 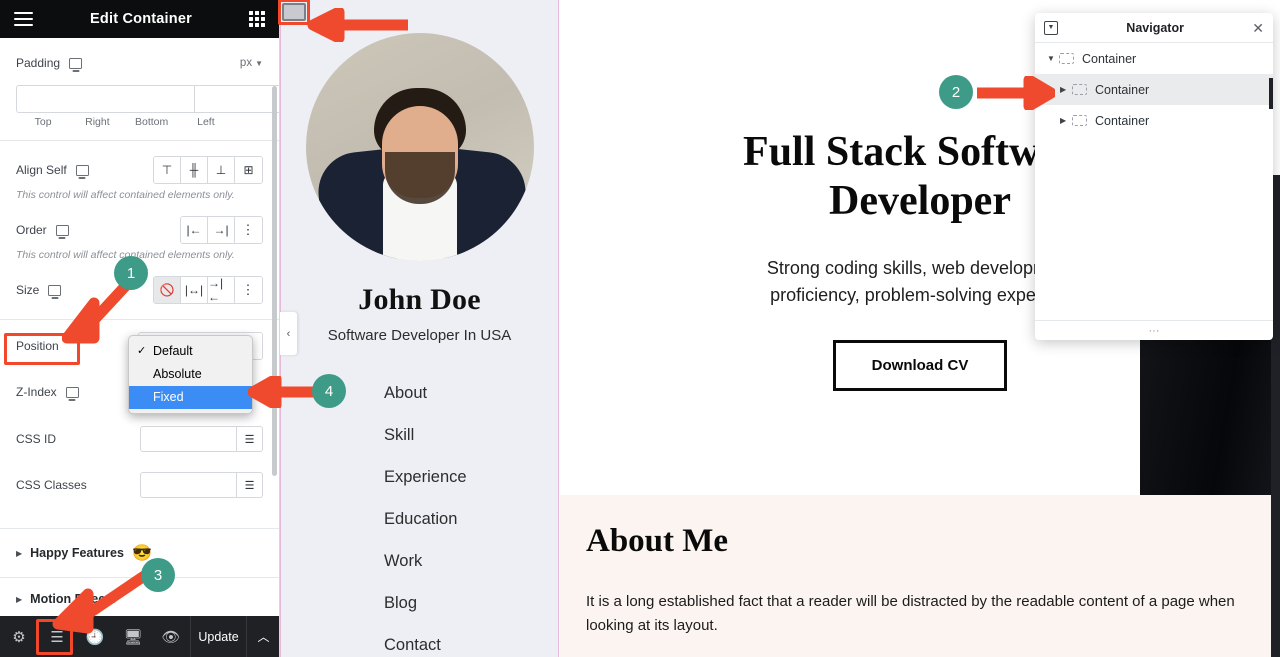 What do you see at coordinates (188, 439) in the screenshot?
I see `css-id-input` at bounding box center [188, 439].